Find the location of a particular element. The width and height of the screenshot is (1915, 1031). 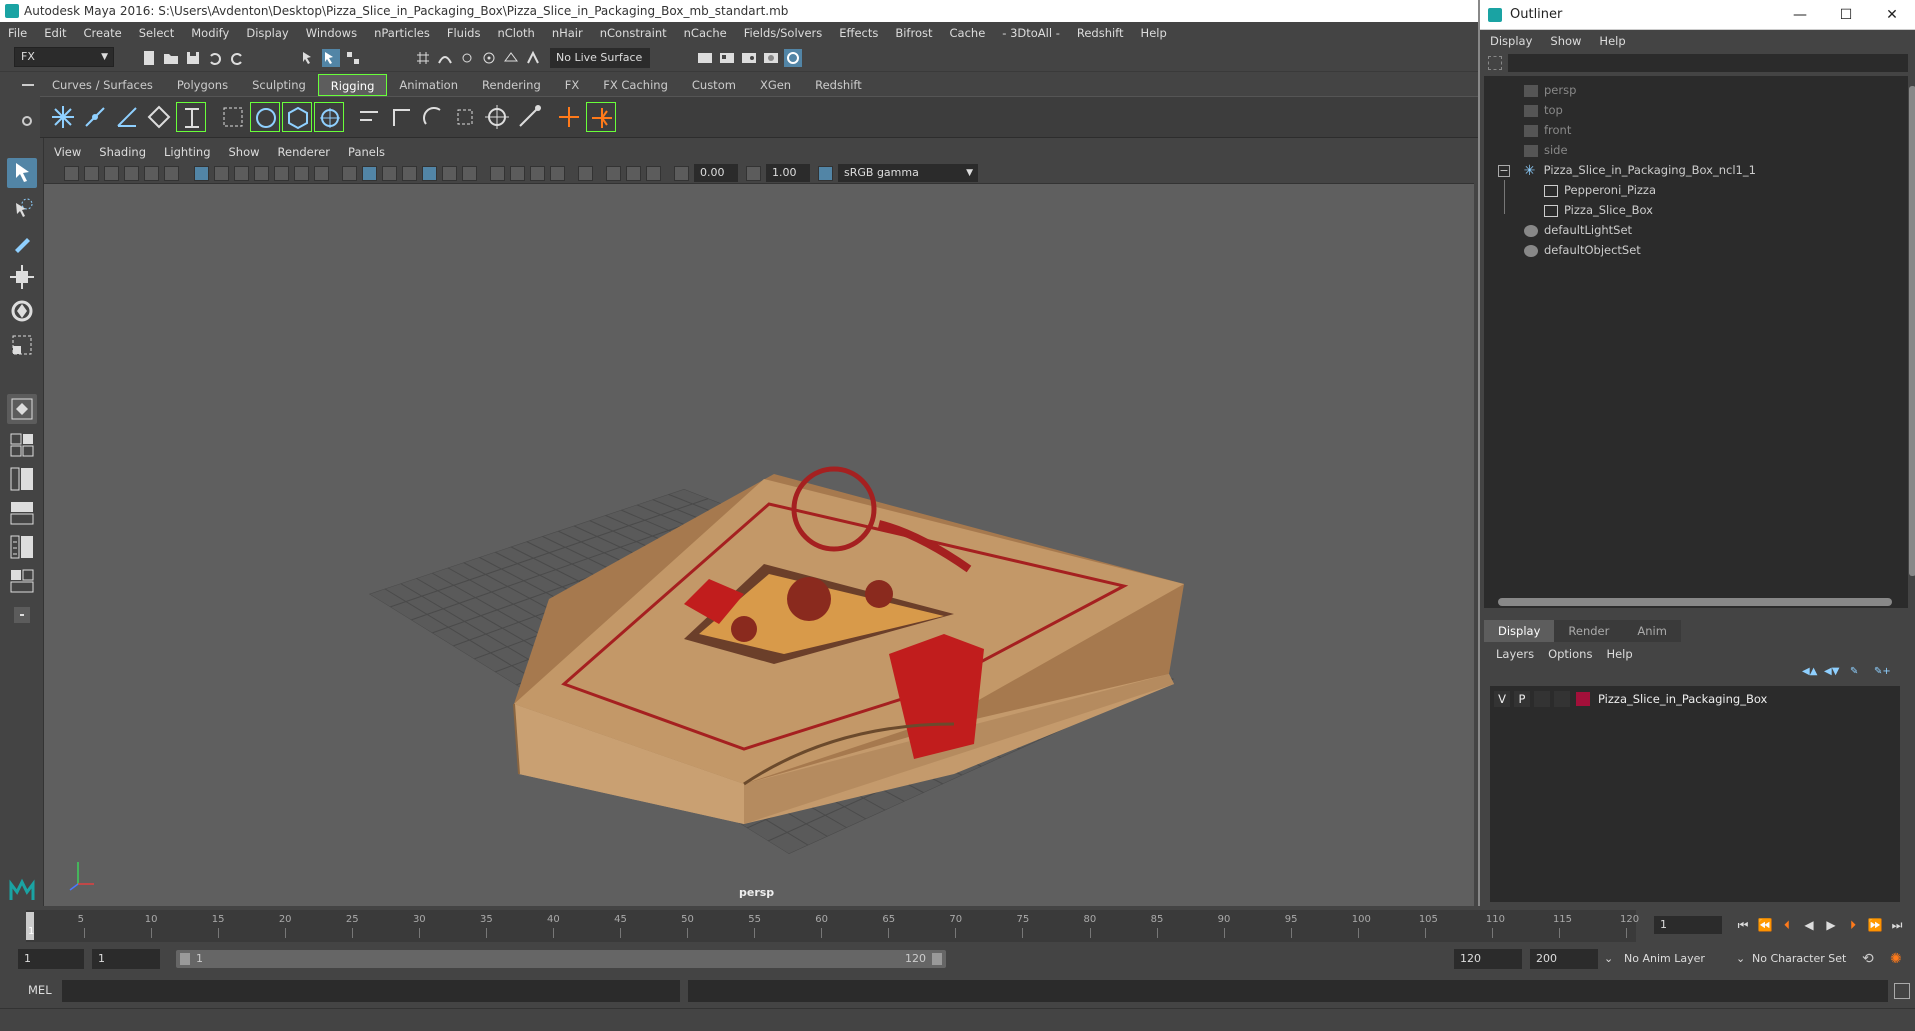

playback-end-field: 120 is located at coordinates (1488, 959).